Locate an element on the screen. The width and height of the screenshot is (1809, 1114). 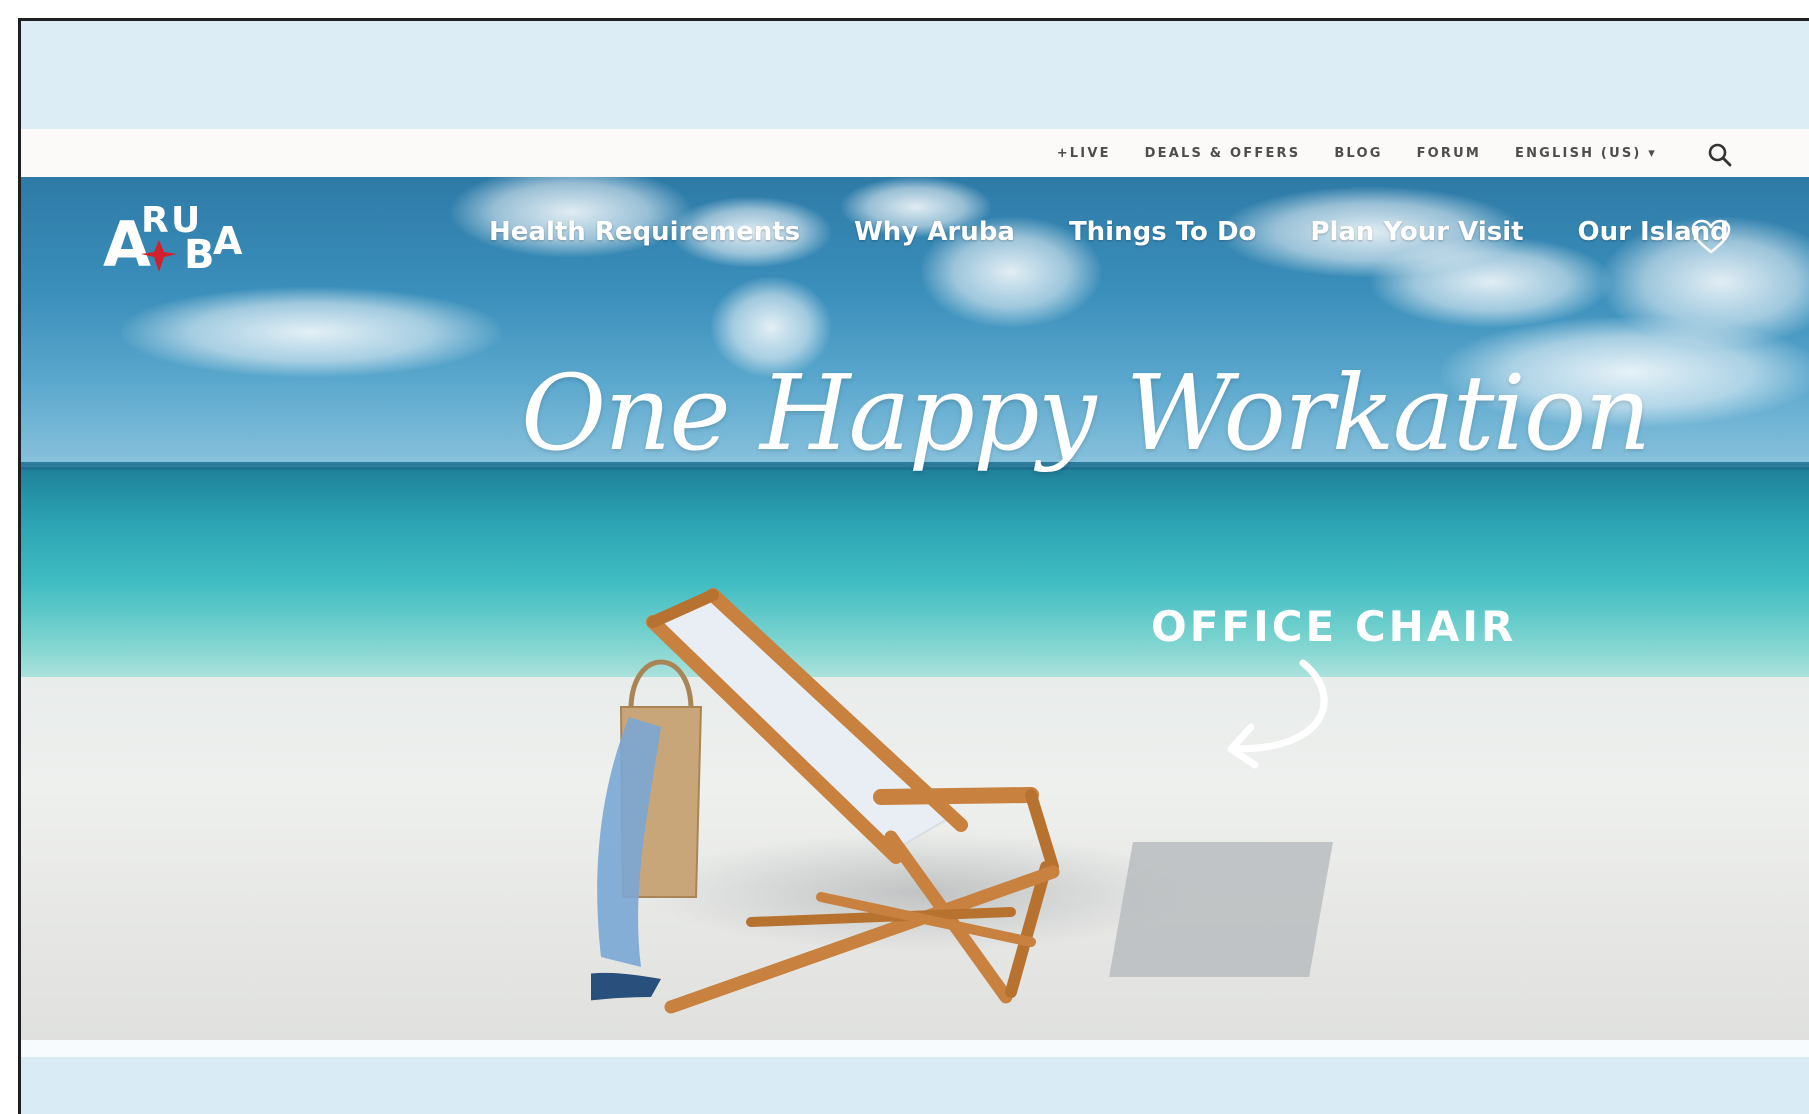
svg-text: B is located at coordinates (199, 255).